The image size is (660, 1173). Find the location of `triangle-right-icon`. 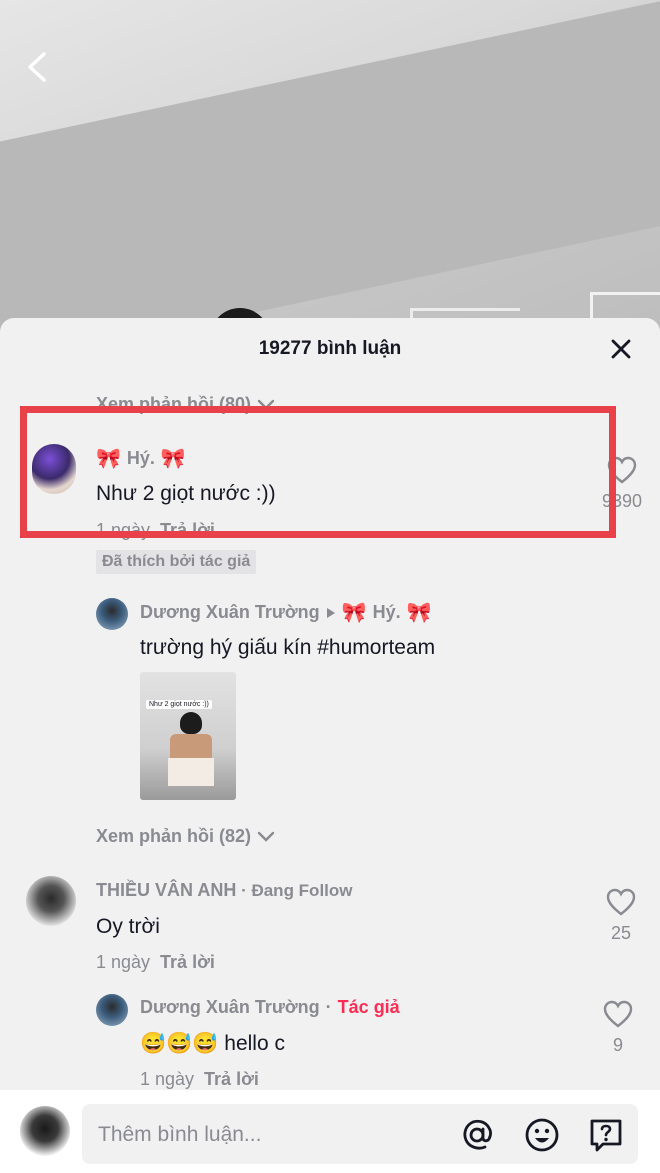

triangle-right-icon is located at coordinates (330, 612).